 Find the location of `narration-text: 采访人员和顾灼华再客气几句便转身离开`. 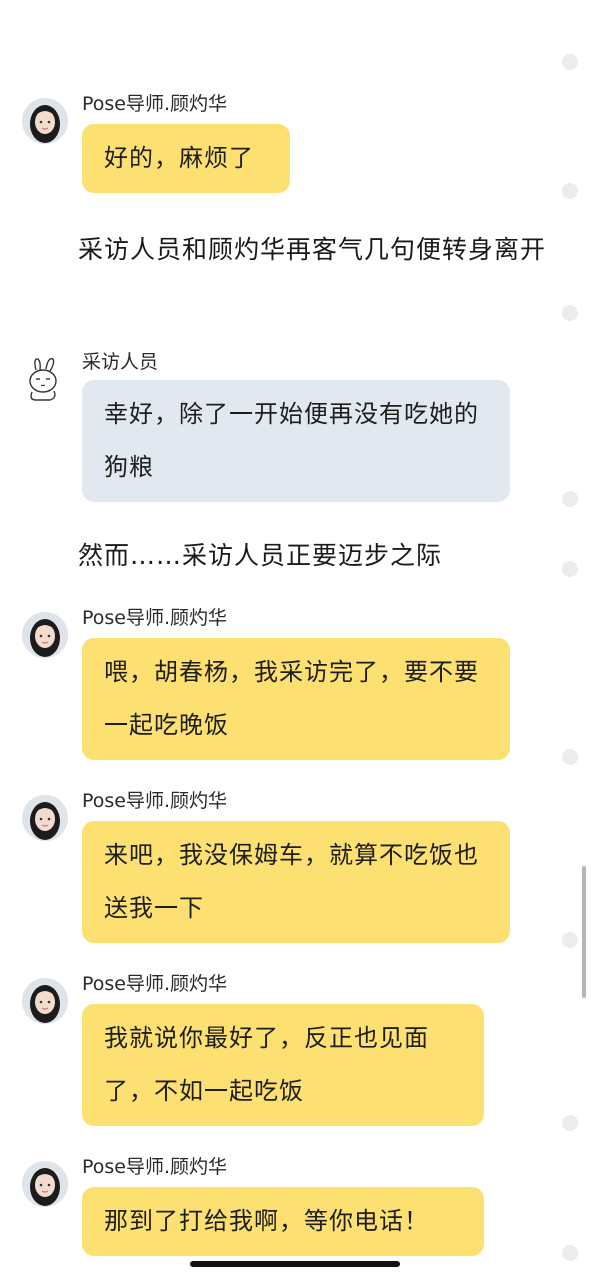

narration-text: 采访人员和顾灼华再客气几句便转身离开 is located at coordinates (312, 249).